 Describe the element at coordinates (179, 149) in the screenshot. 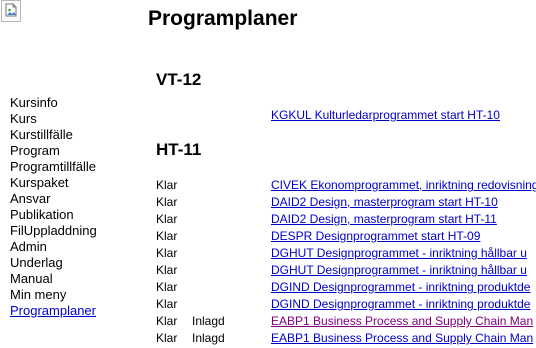

I see `section-heading-ht11: HT-11` at that location.